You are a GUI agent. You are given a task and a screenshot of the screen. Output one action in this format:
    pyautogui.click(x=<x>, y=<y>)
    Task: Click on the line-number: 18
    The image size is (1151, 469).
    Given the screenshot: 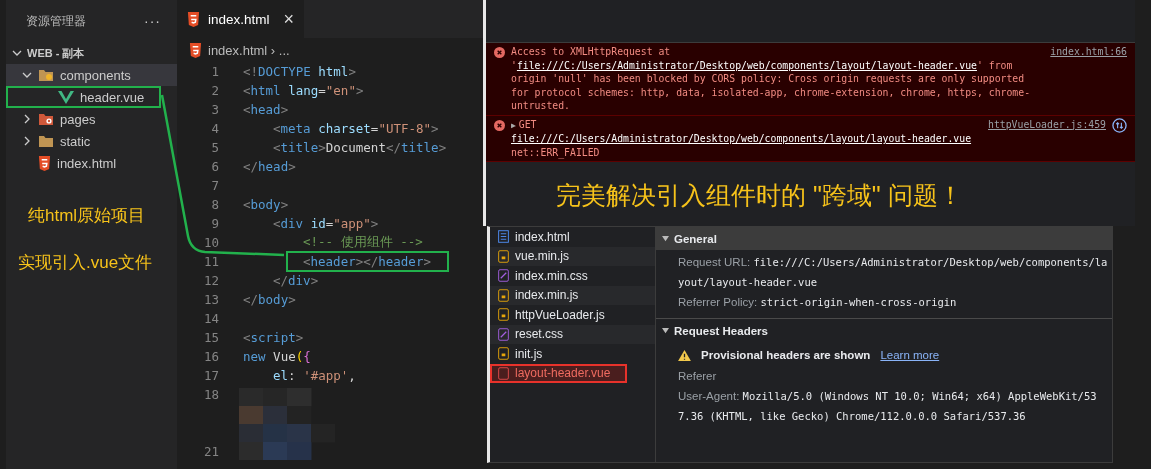 What is the action you would take?
    pyautogui.click(x=210, y=394)
    